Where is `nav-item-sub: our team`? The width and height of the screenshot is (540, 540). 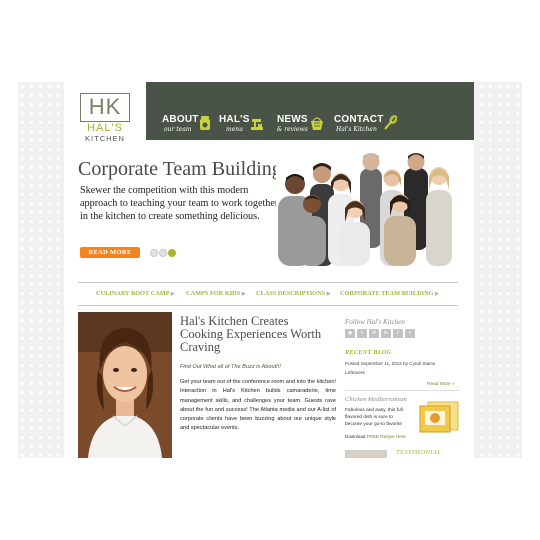
nav-item-sub: our team is located at coordinates (178, 129).